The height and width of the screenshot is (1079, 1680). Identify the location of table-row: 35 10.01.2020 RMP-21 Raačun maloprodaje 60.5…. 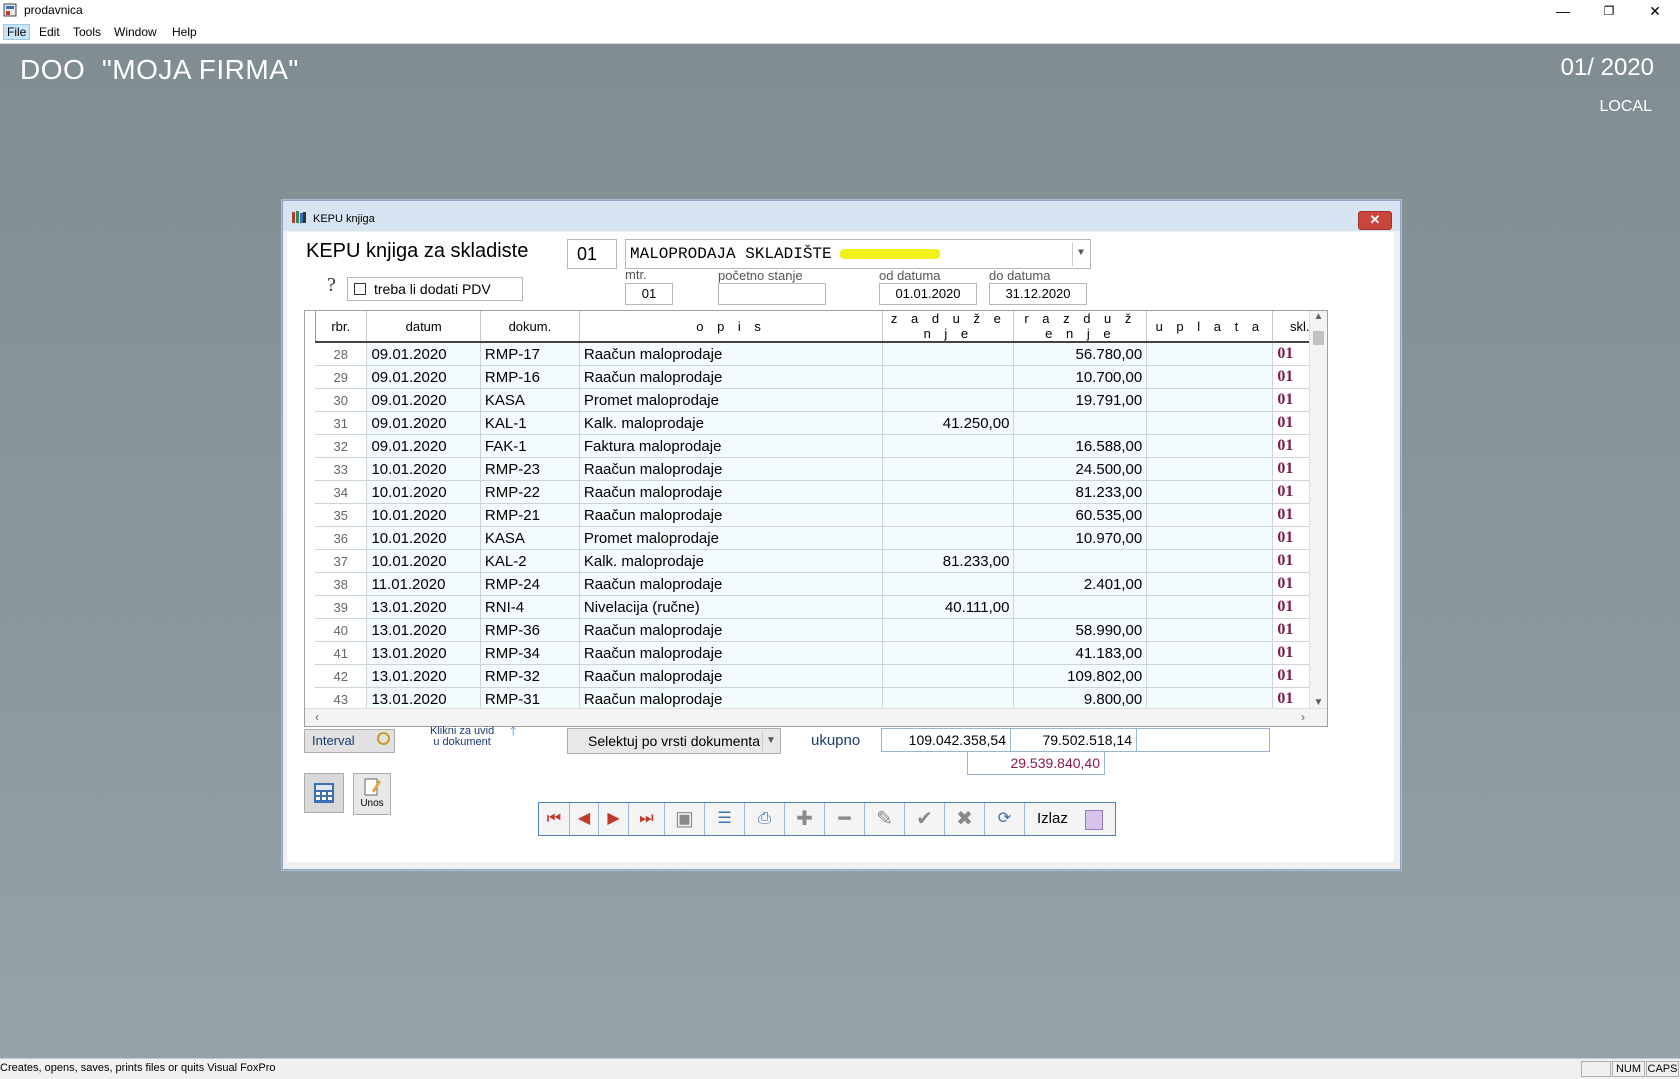
(821, 515).